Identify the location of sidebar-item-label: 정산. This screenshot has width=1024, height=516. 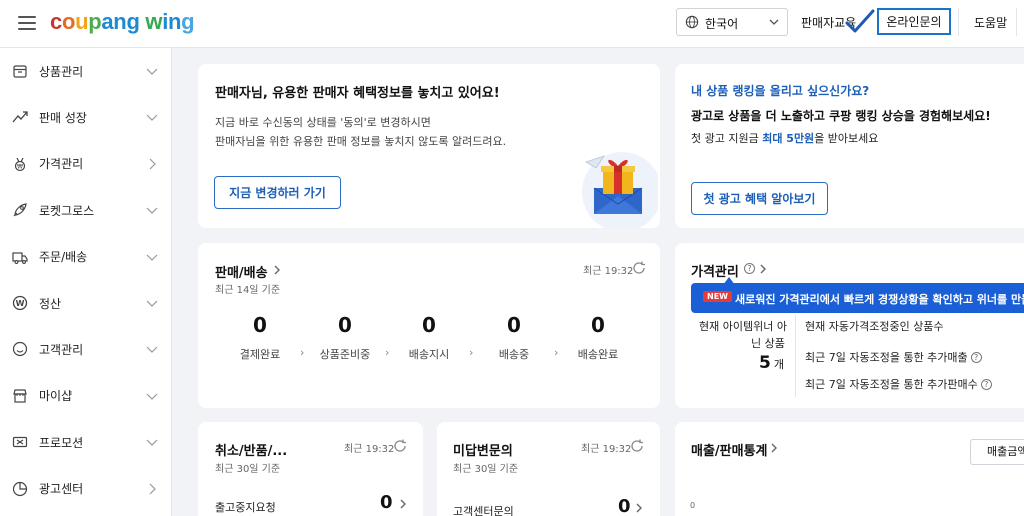
(50, 303).